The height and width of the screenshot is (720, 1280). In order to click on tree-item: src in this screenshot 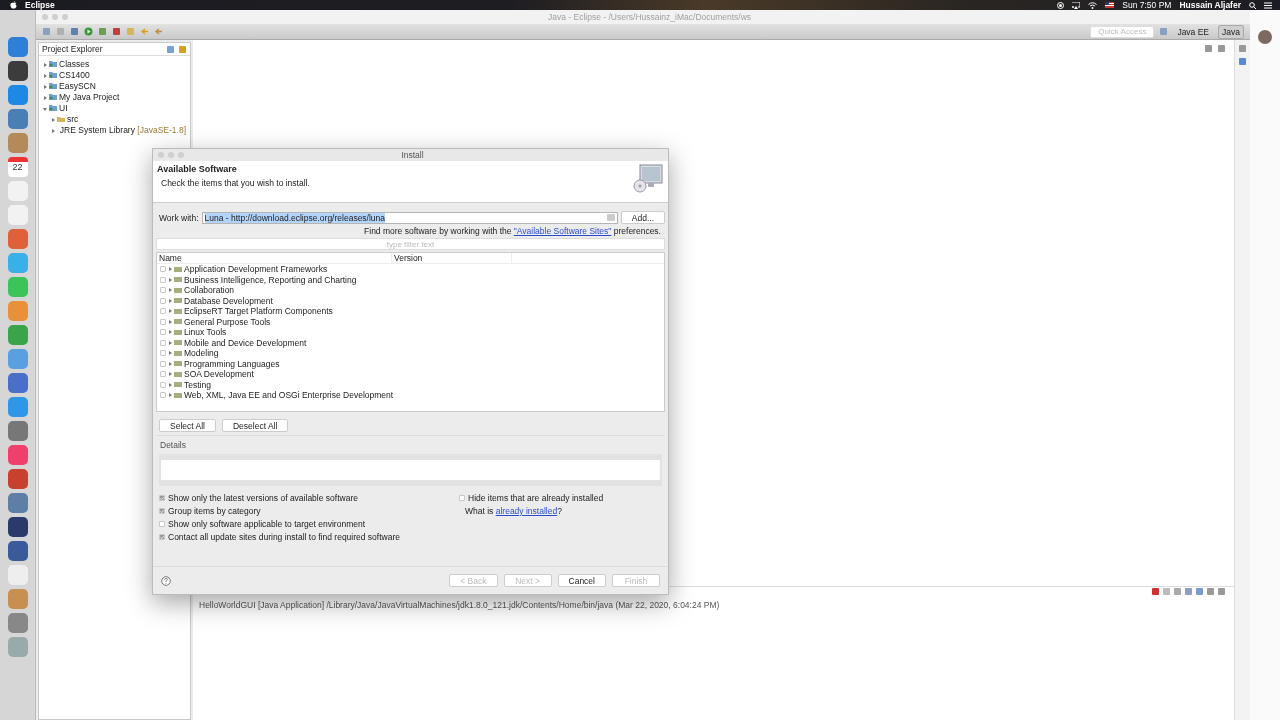, I will do `click(73, 118)`.